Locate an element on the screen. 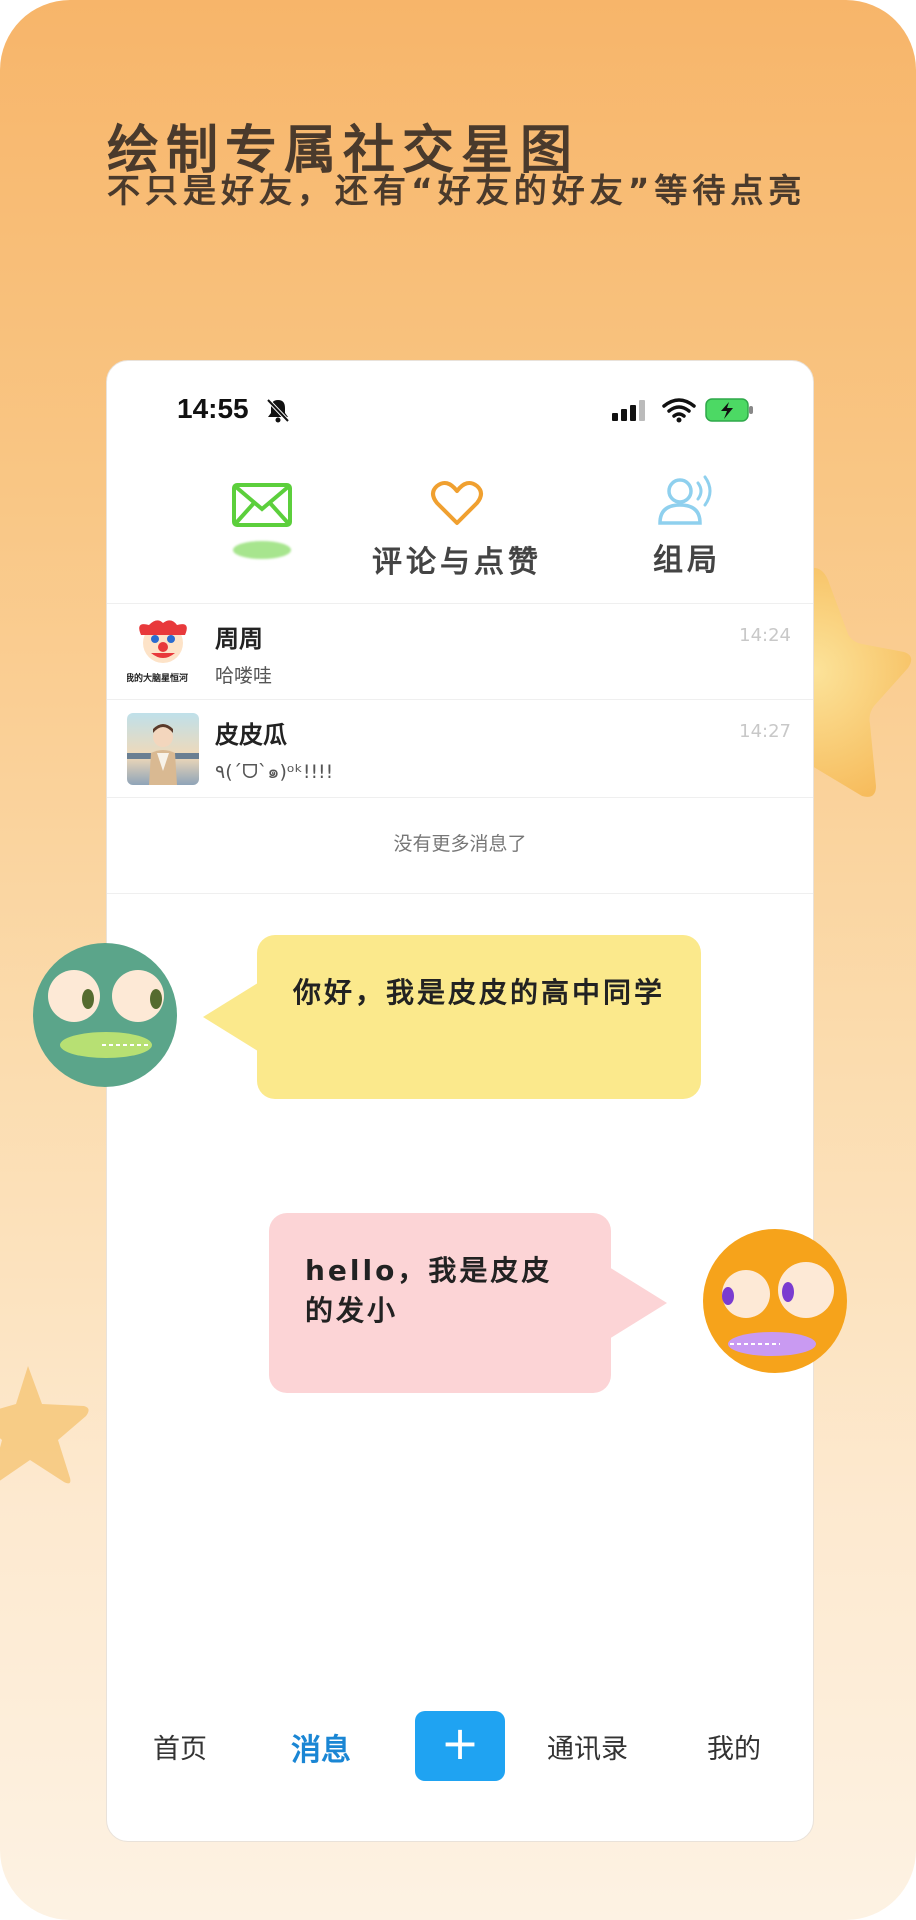 The image size is (916, 1920). signal-icon is located at coordinates (628, 410).